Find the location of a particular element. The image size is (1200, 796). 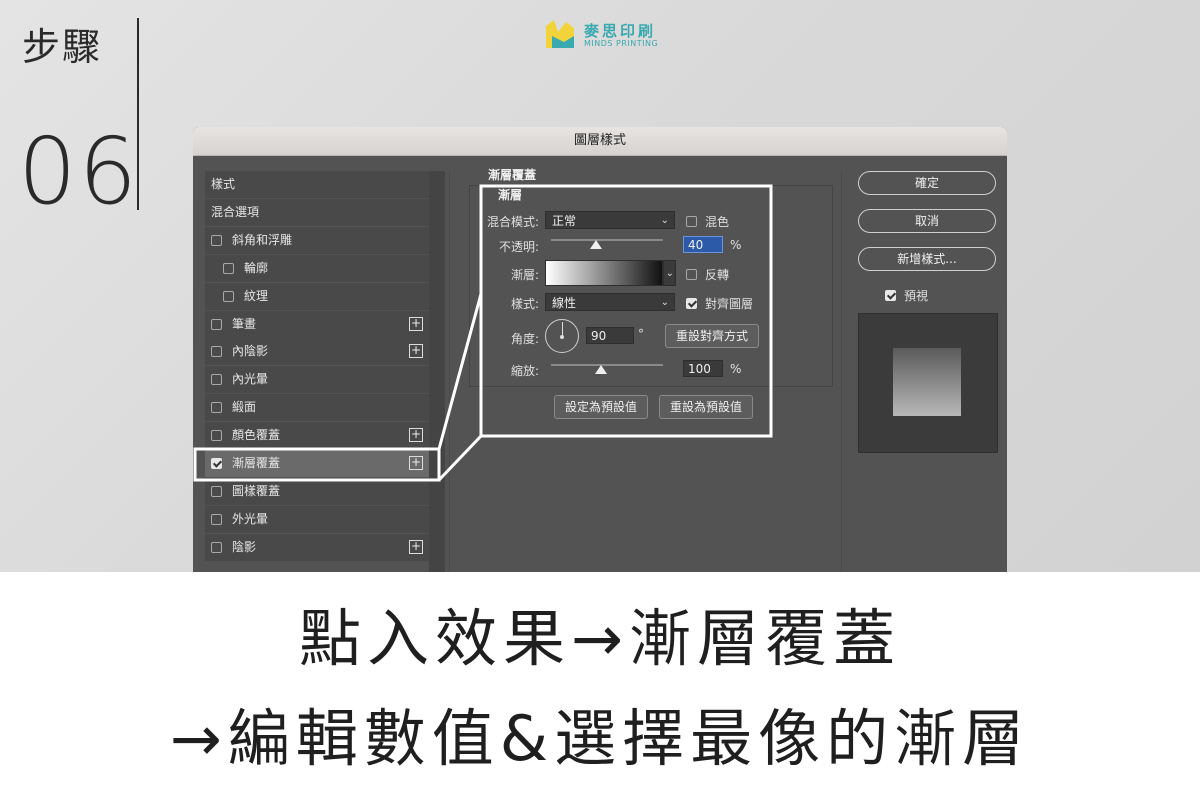

style-list-item: 陰影 + is located at coordinates (317, 547).